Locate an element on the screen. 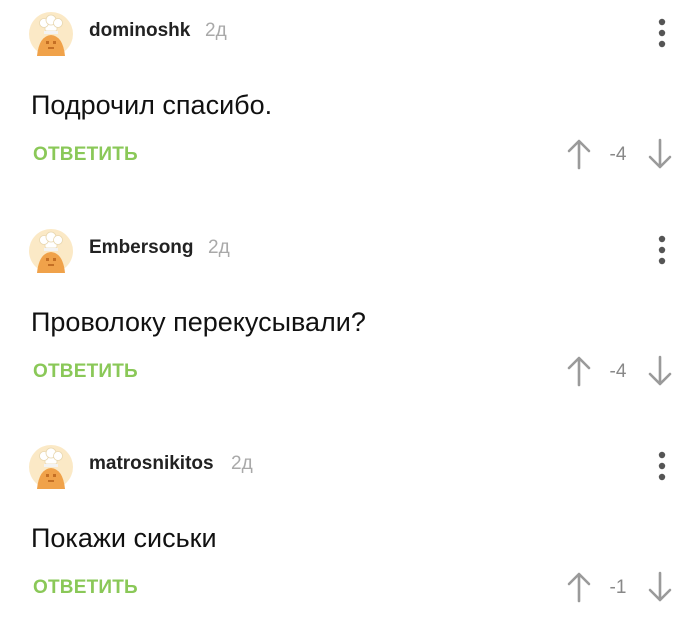 Image resolution: width=700 pixels, height=640 pixels. comment-rating: -1 is located at coordinates (618, 587).